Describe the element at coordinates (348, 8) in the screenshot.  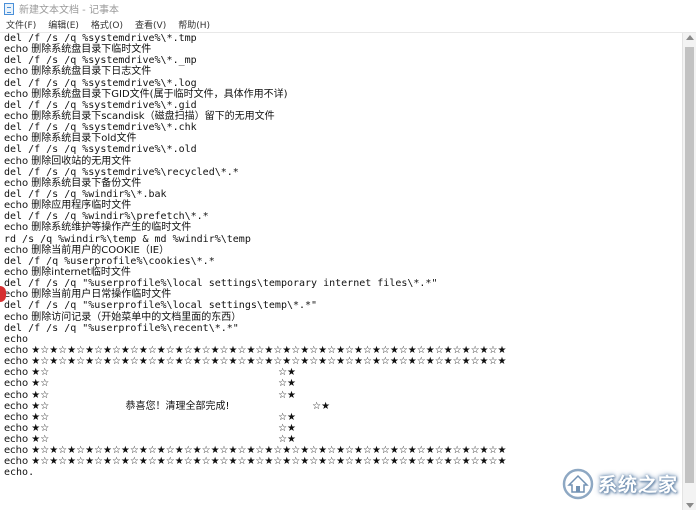
I see `title-bar: 新建文本文档 - 记事本` at that location.